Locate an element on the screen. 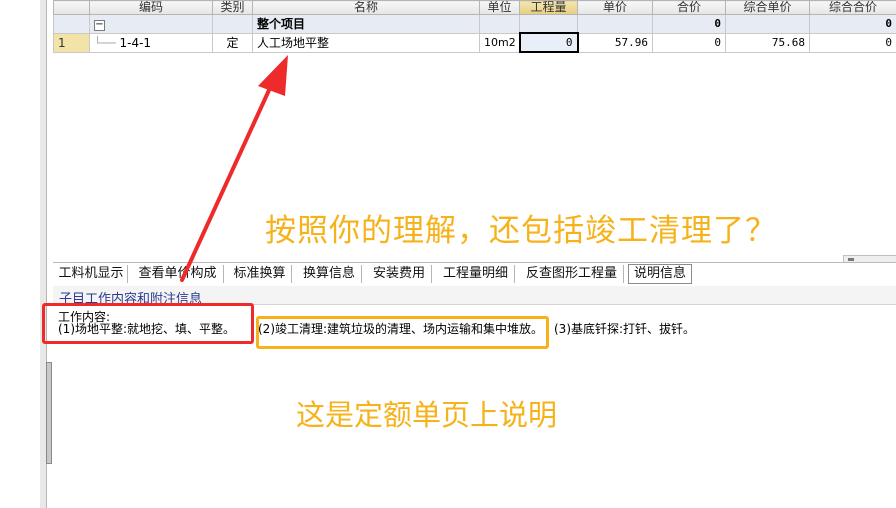  red-arrow-icon is located at coordinates (234, 168).